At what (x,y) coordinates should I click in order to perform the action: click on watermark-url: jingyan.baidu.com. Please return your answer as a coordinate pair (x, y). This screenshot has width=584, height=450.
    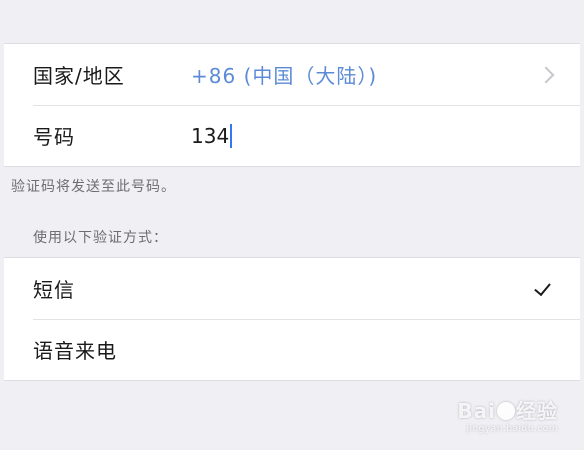
    Looking at the image, I should click on (512, 429).